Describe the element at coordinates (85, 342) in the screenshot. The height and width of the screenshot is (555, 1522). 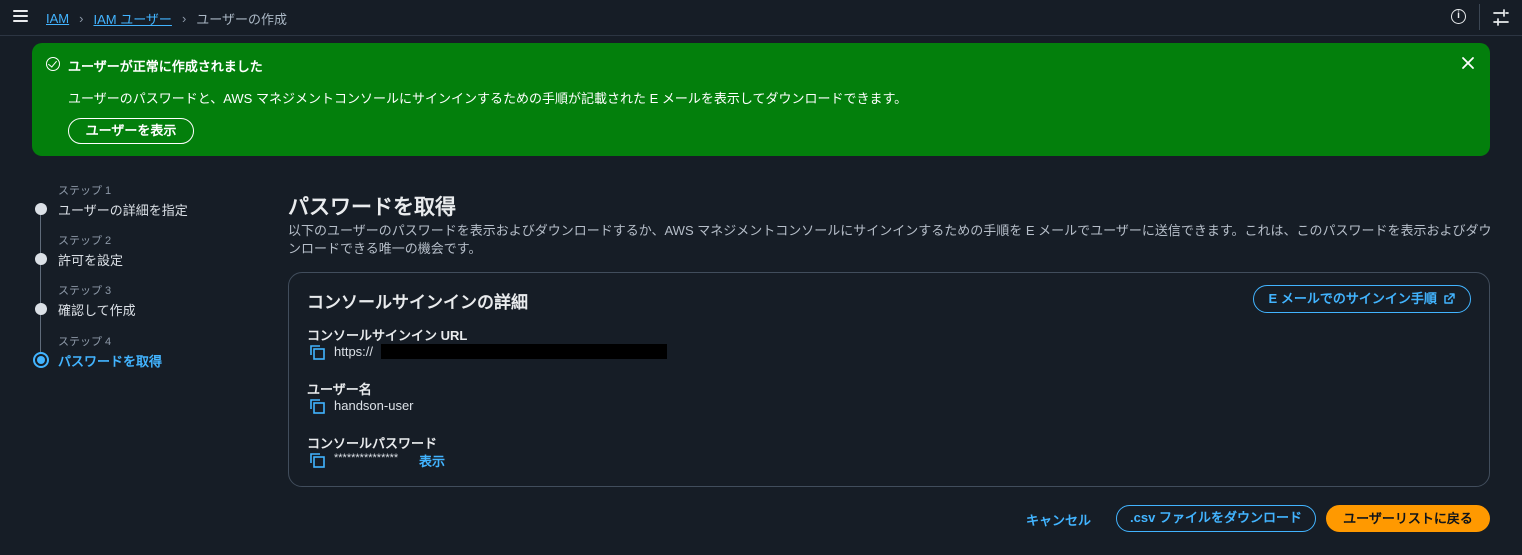
I see `step-number: ステップ 4` at that location.